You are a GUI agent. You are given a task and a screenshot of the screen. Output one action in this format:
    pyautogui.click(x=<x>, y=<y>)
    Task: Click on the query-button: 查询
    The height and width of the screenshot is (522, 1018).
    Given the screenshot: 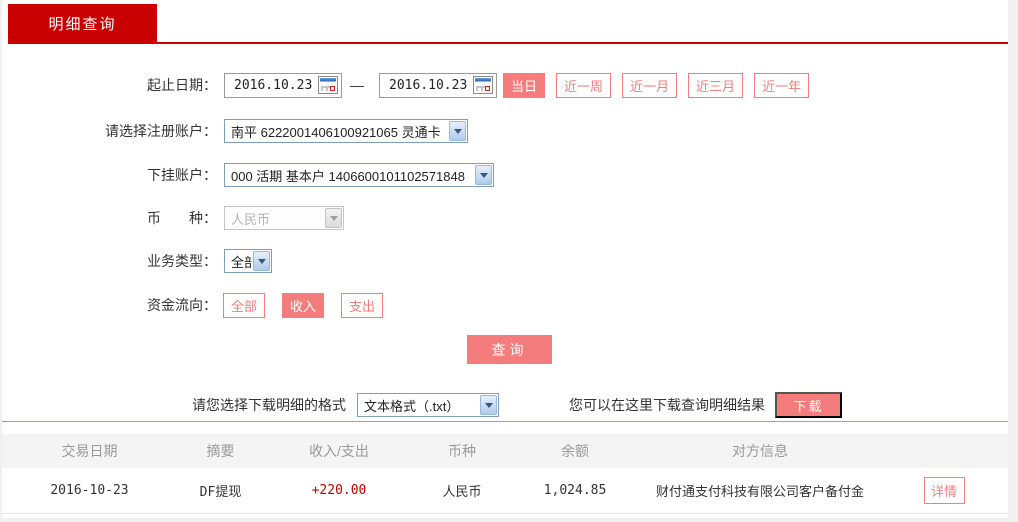 What is the action you would take?
    pyautogui.click(x=509, y=349)
    